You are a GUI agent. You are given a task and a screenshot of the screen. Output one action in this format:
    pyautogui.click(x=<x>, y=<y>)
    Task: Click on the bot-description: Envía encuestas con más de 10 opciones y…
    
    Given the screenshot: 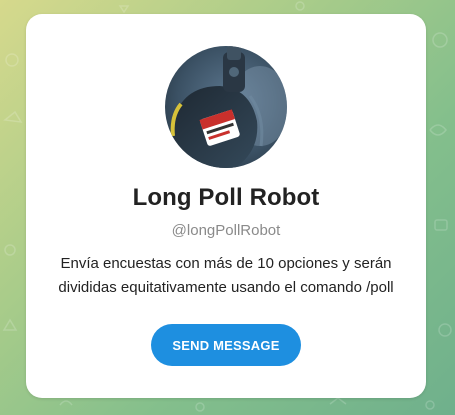 What is the action you would take?
    pyautogui.click(x=226, y=275)
    